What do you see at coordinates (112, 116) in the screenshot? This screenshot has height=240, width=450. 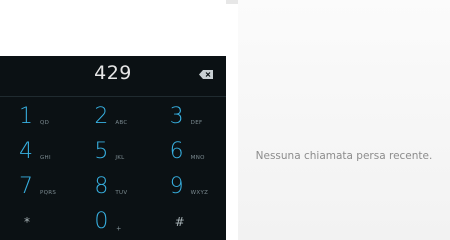 I see `key-2: 2 ABC` at bounding box center [112, 116].